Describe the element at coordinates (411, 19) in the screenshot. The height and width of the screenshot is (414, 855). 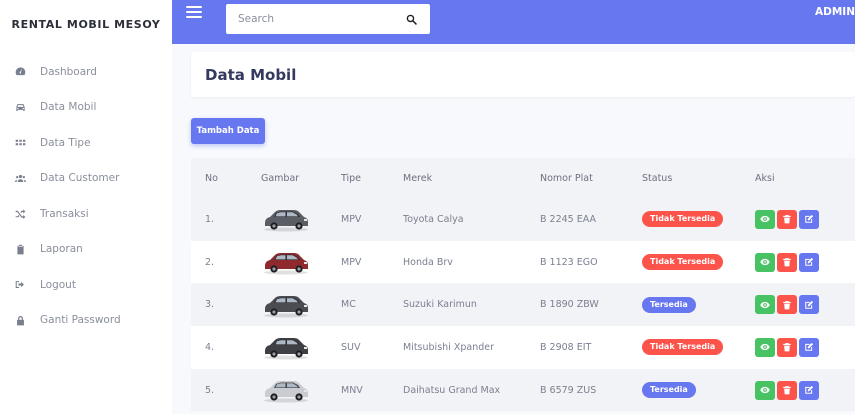
I see `search-icon` at that location.